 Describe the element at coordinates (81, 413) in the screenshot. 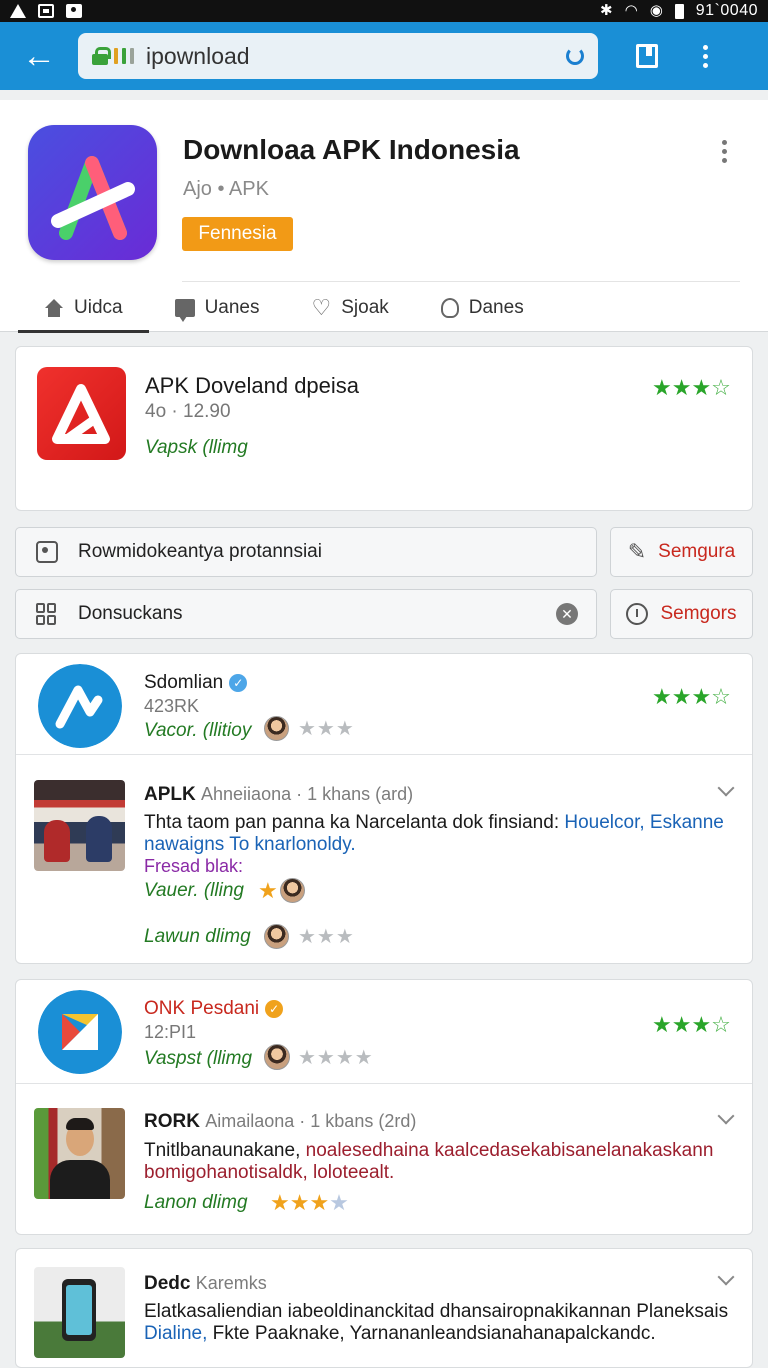

I see `featured-app-icon` at that location.